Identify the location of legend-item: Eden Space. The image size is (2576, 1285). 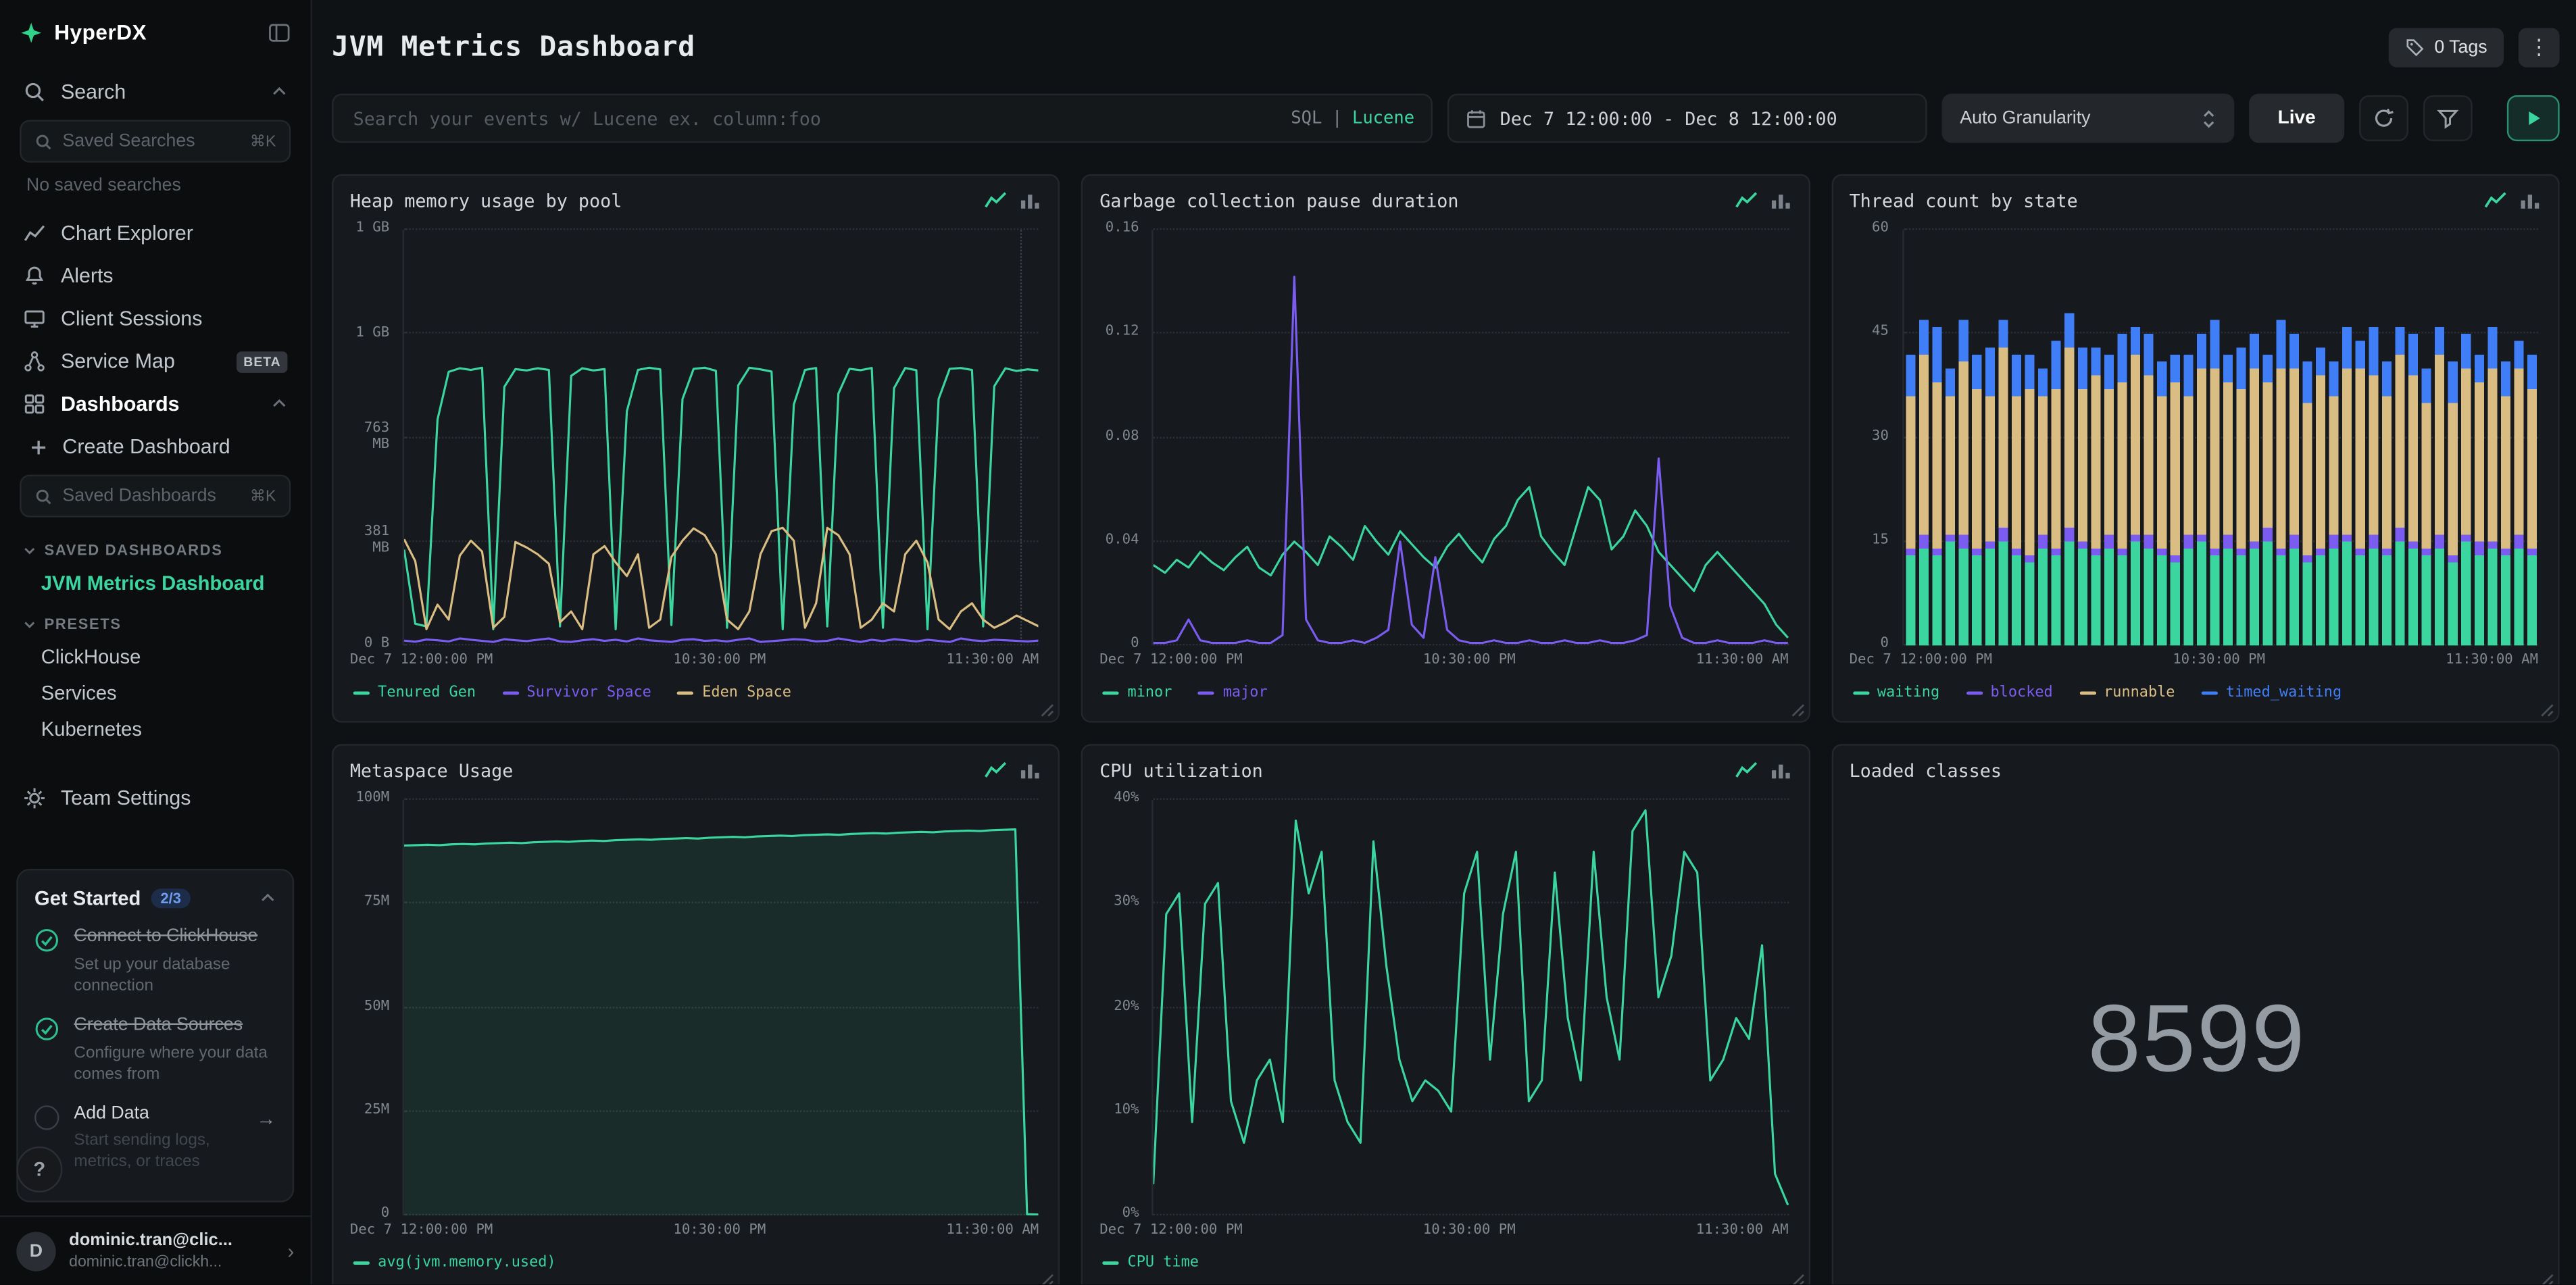
(734, 693).